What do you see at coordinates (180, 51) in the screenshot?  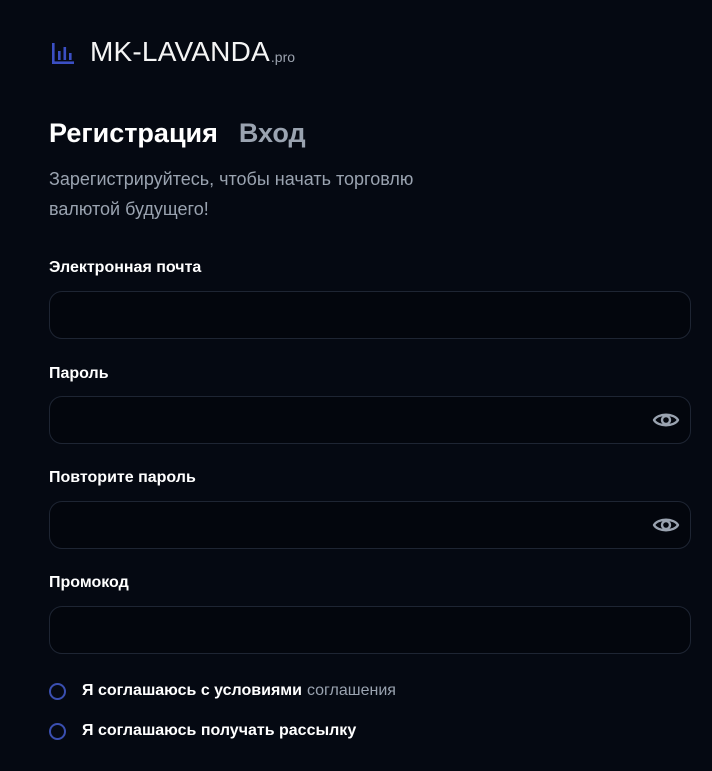 I see `brand-name: MK-LAVANDA` at bounding box center [180, 51].